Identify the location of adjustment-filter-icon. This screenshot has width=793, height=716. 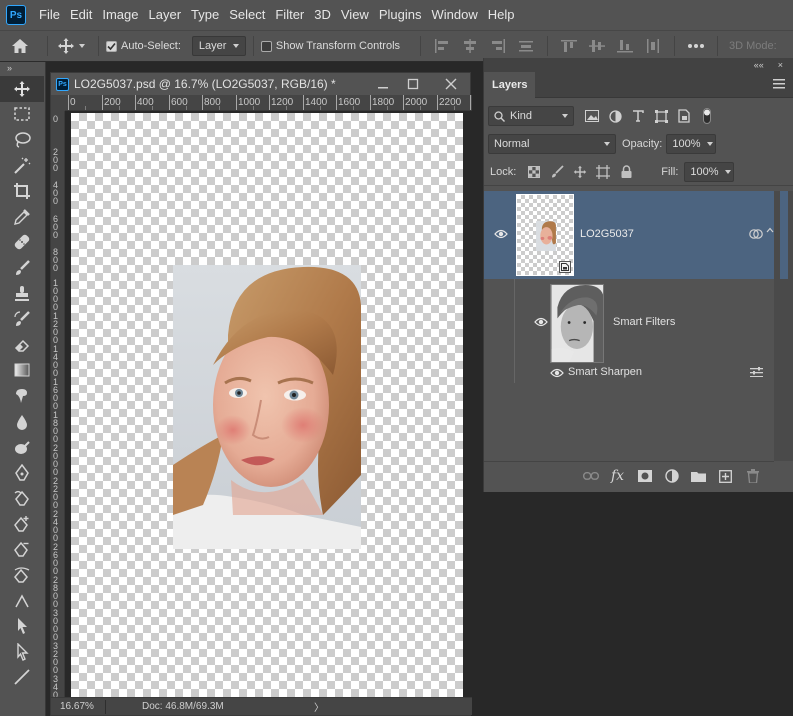
(615, 116).